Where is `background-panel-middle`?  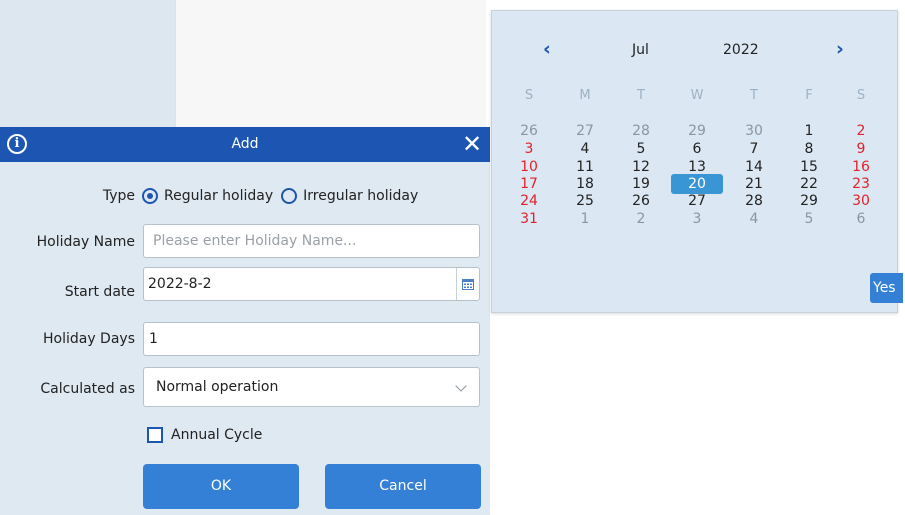 background-panel-middle is located at coordinates (330, 63).